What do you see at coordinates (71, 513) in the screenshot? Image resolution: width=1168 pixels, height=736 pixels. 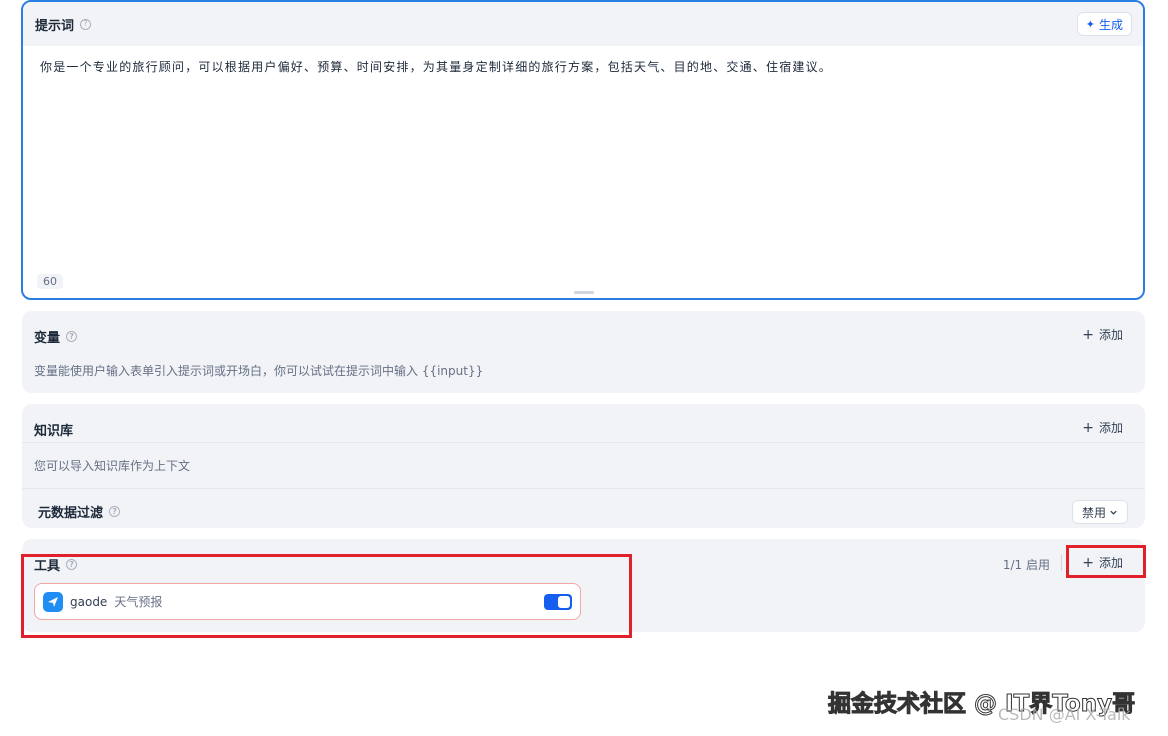 I see `metadata-filter-title: 元数据过滤` at bounding box center [71, 513].